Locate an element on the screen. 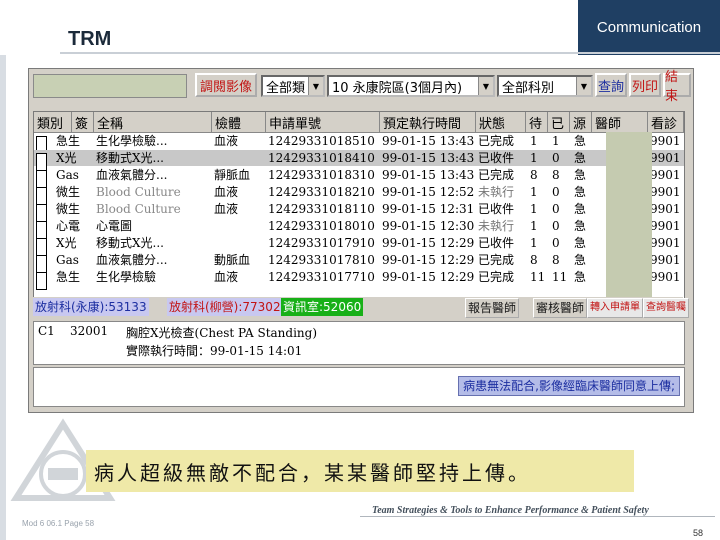 This screenshot has width=720, height=540. view-image-button: 調閱影像 is located at coordinates (226, 85).